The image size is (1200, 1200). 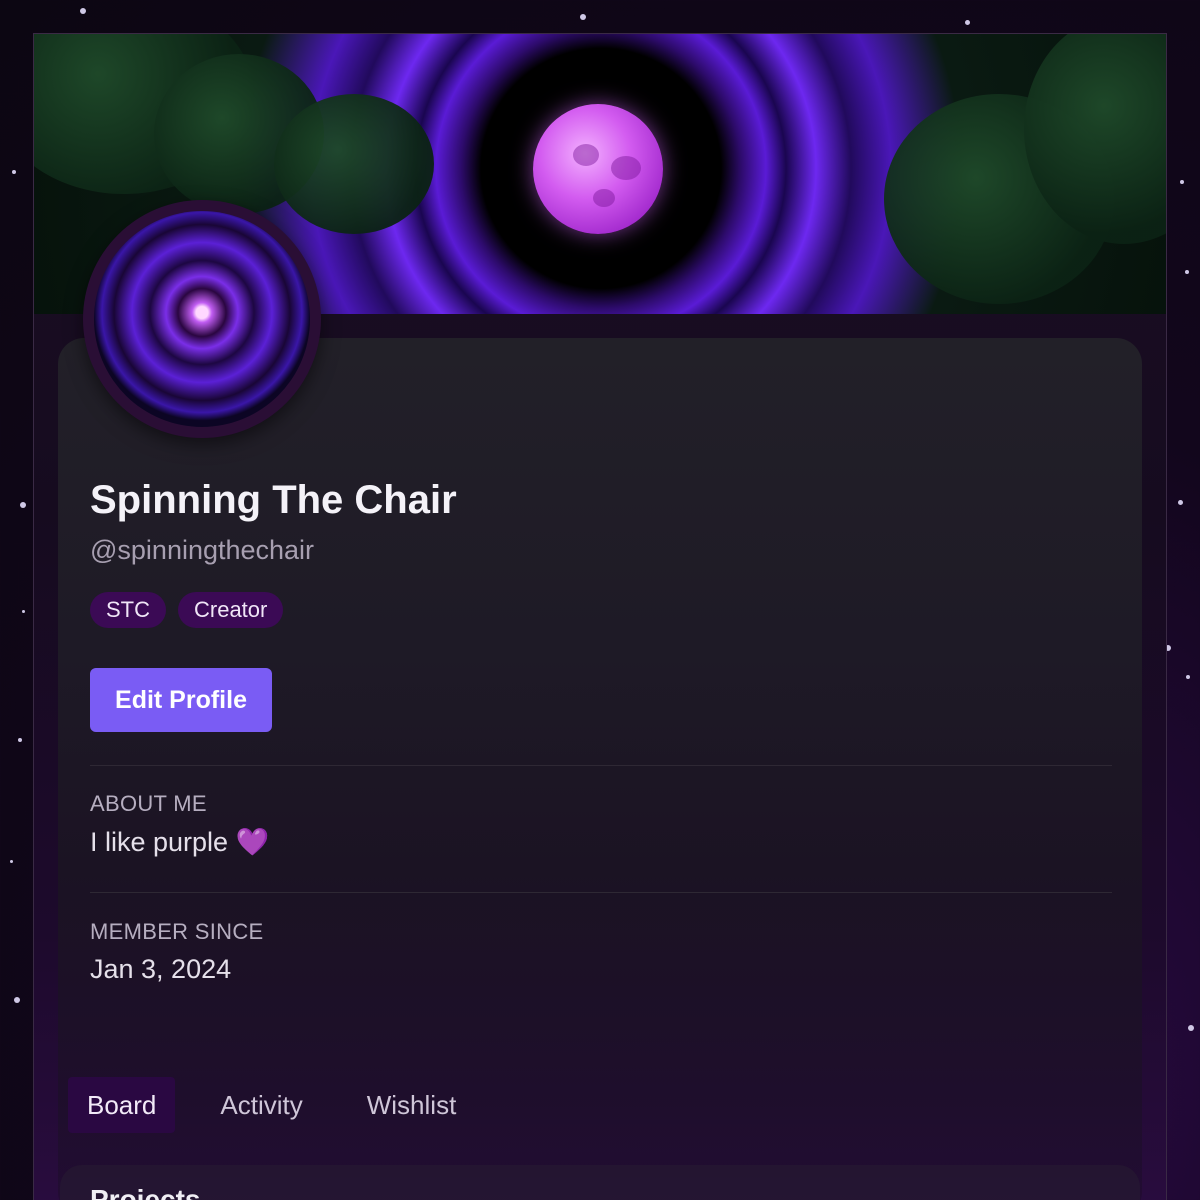 I want to click on avatar-image, so click(x=202, y=319).